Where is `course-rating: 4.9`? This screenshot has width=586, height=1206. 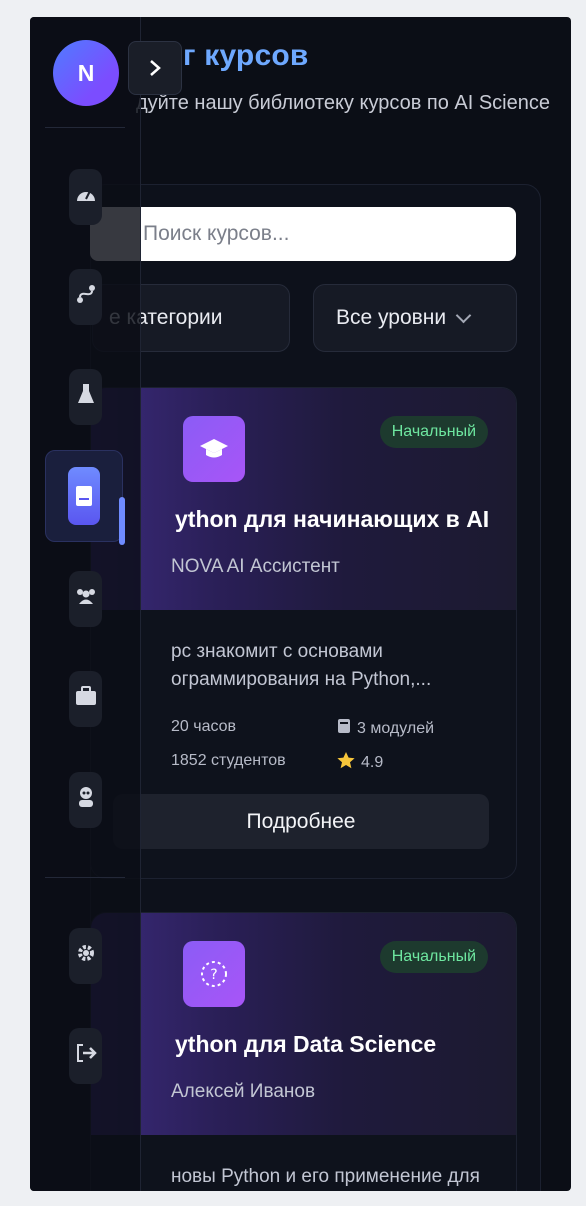 course-rating: 4.9 is located at coordinates (360, 763).